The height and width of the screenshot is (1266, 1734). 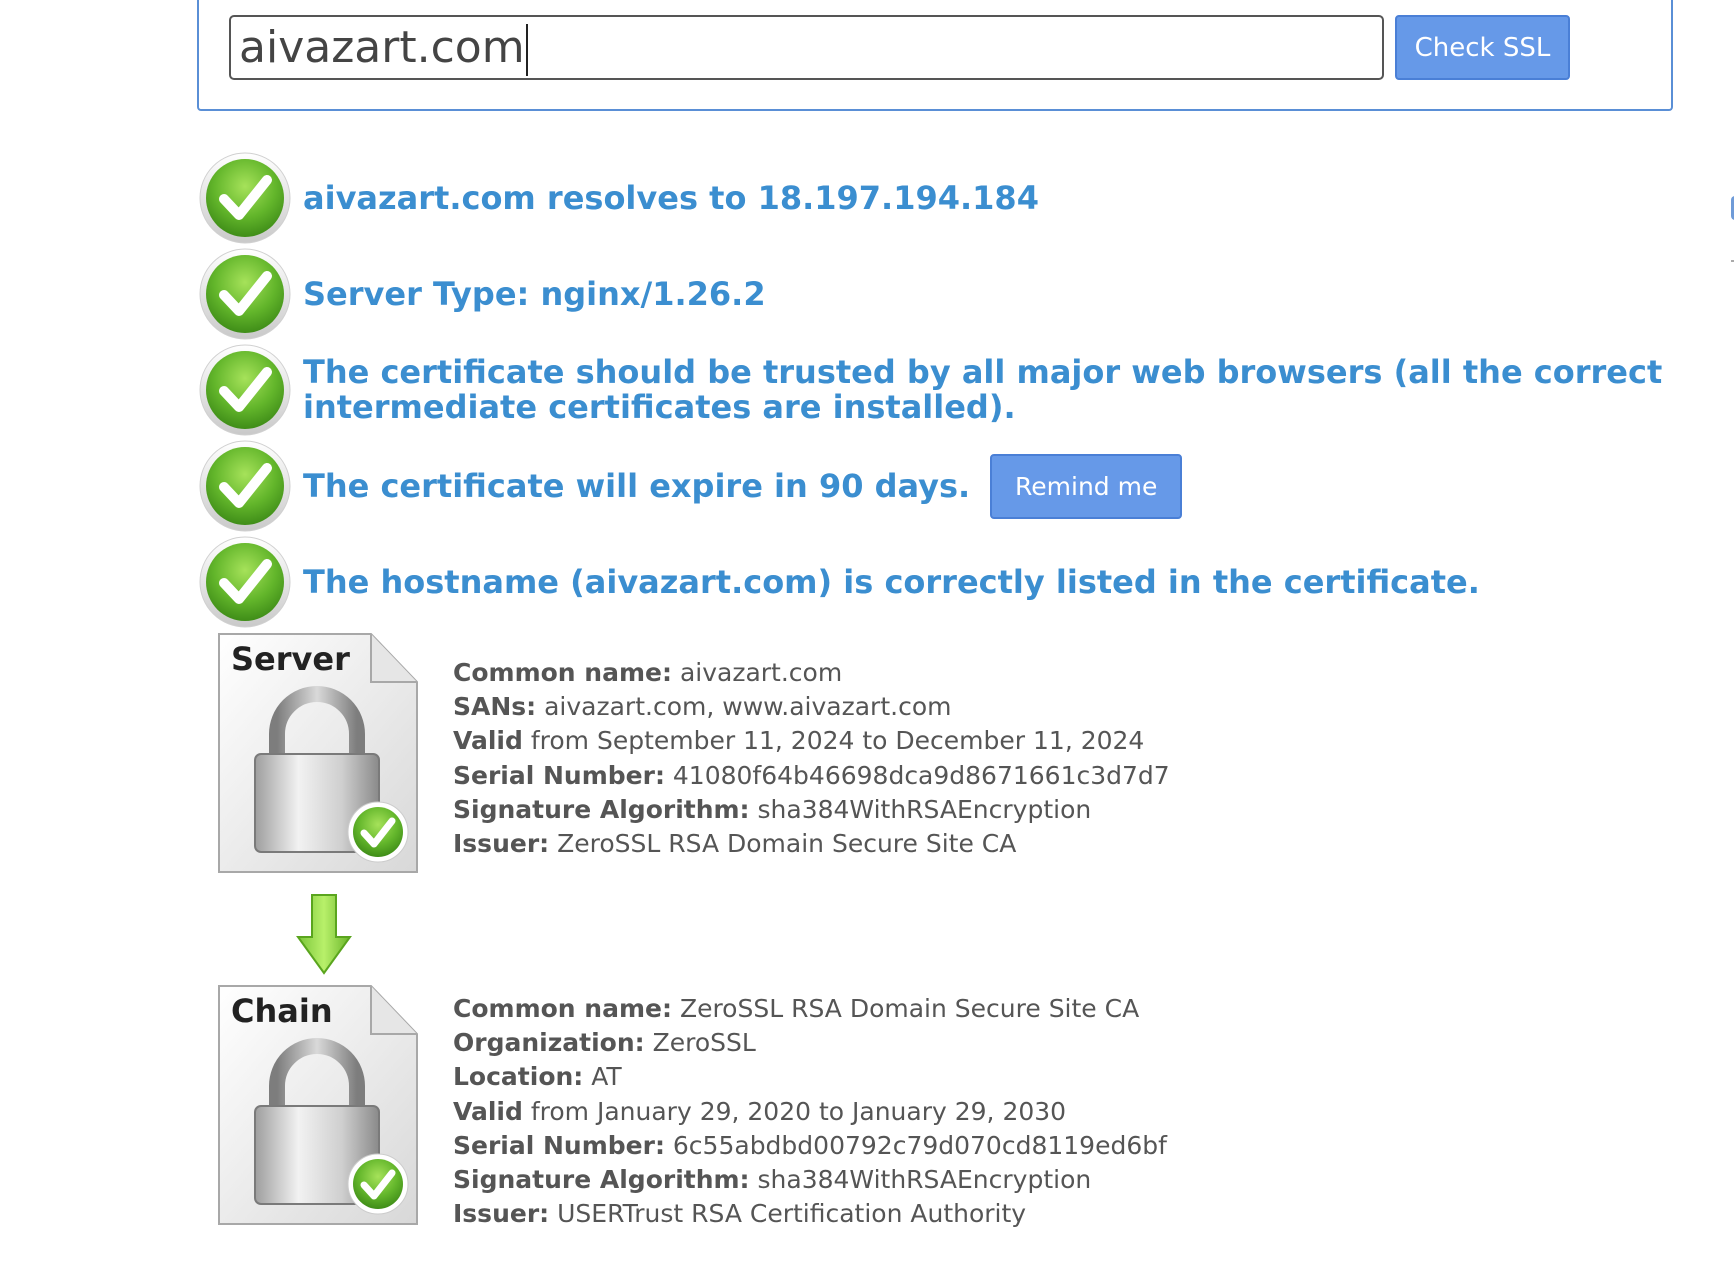 I want to click on result-text: aivazart.com resolves to 18.197.194.184, so click(x=671, y=197).